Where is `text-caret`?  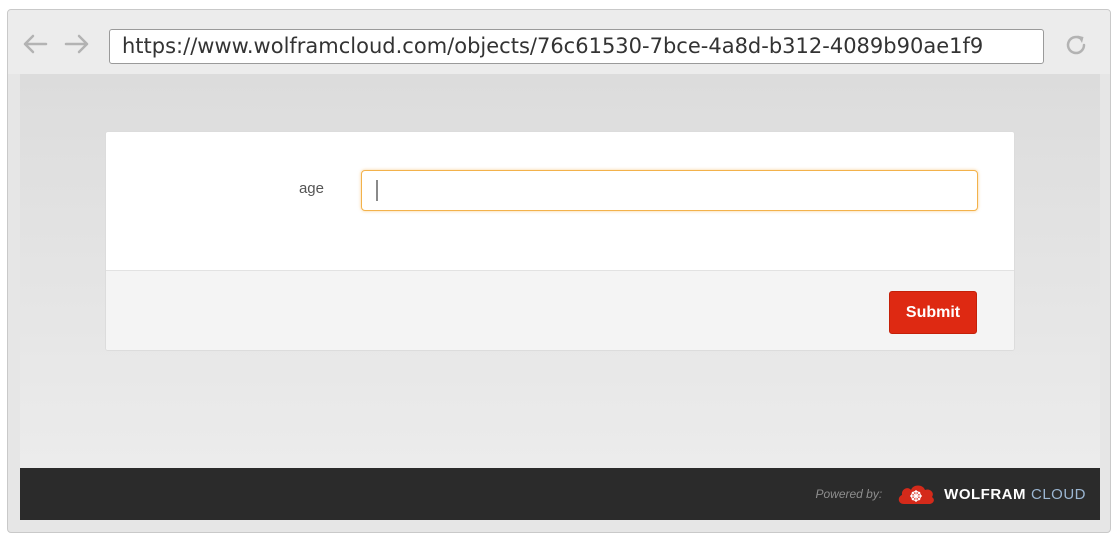 text-caret is located at coordinates (377, 190).